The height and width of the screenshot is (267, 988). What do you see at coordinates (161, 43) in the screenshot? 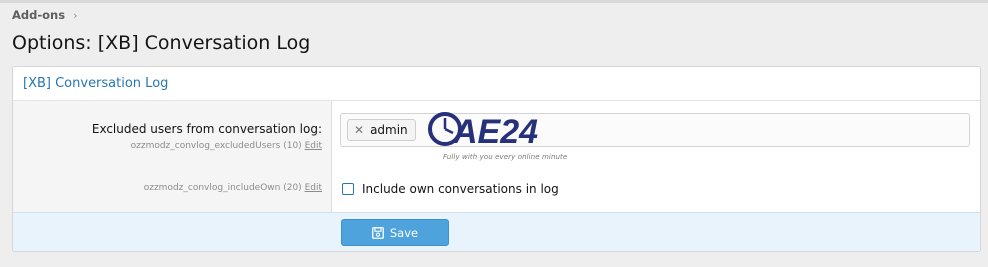
I see `page-title: Options: [XB] Conversation Log` at bounding box center [161, 43].